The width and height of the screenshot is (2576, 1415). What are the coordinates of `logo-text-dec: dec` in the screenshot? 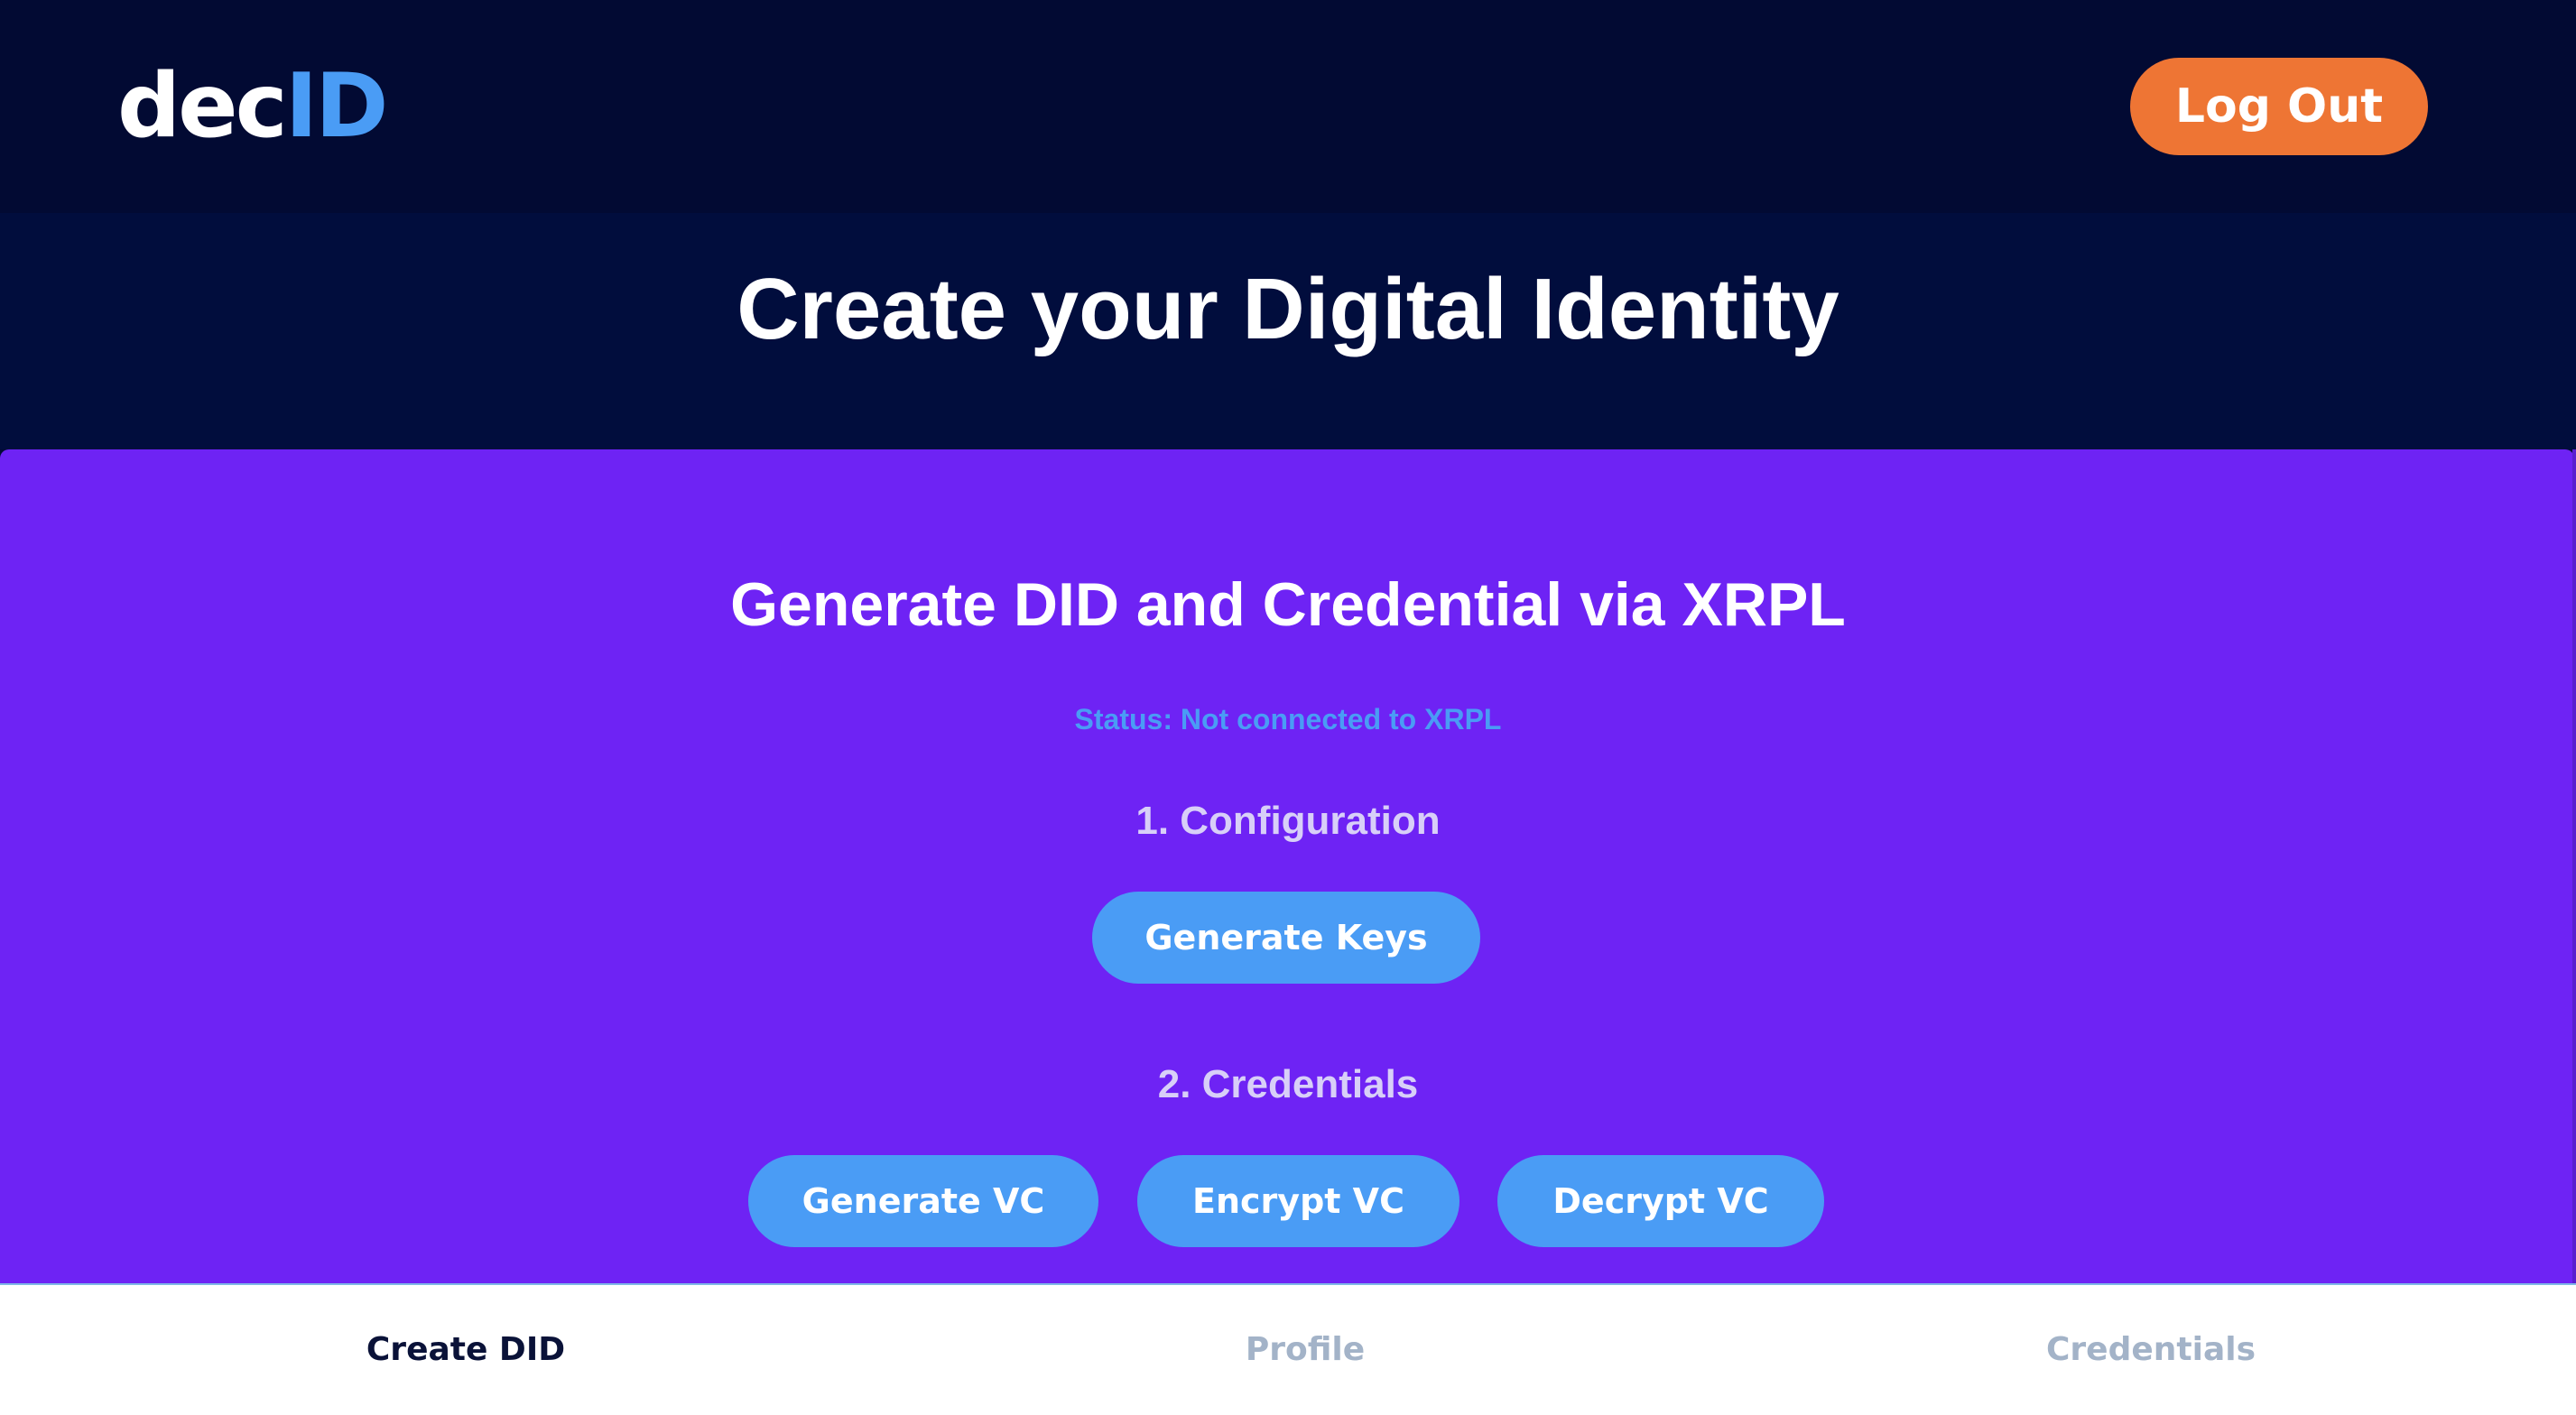 It's located at (202, 106).